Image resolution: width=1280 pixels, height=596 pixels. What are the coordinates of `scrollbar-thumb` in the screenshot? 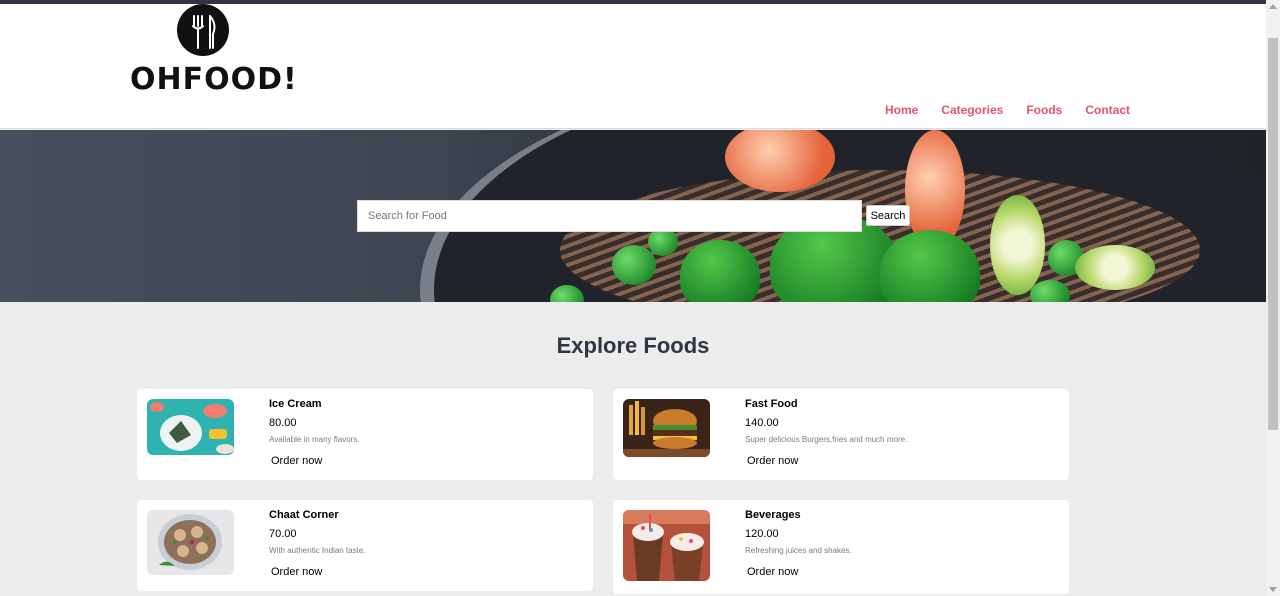 It's located at (1273, 234).